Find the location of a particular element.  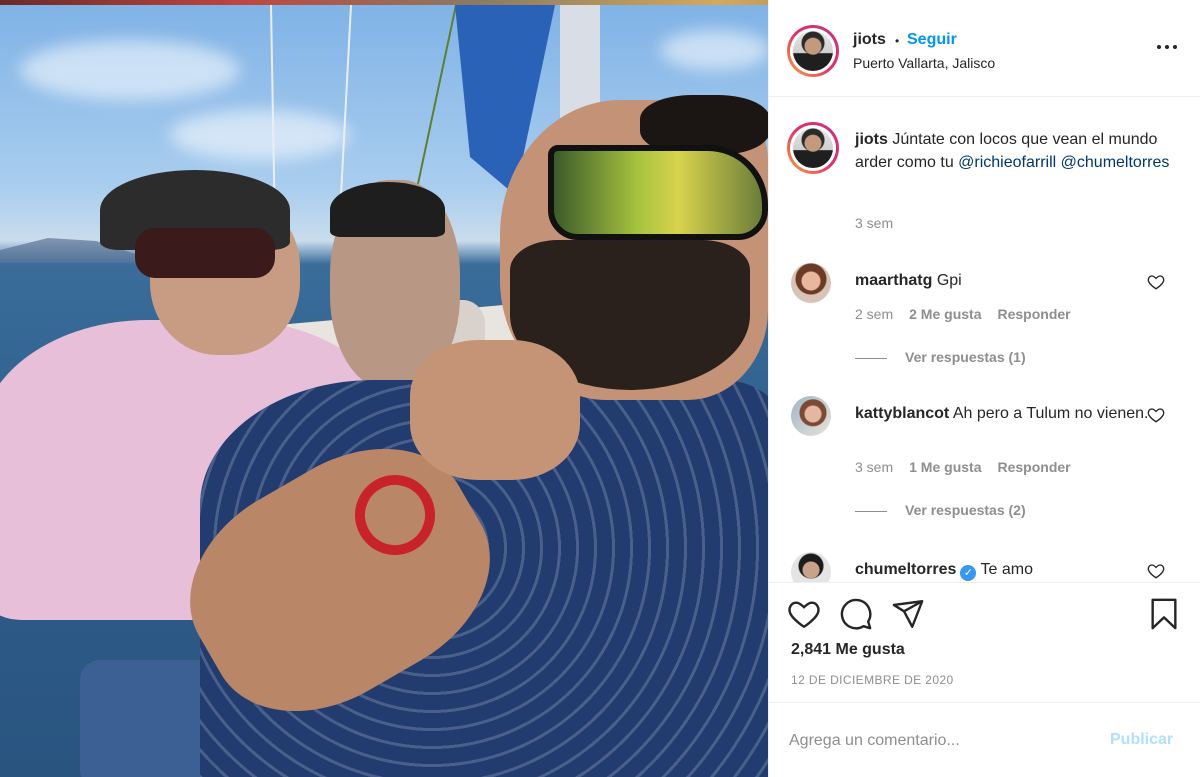

publish-button: Publicar is located at coordinates (1141, 740).